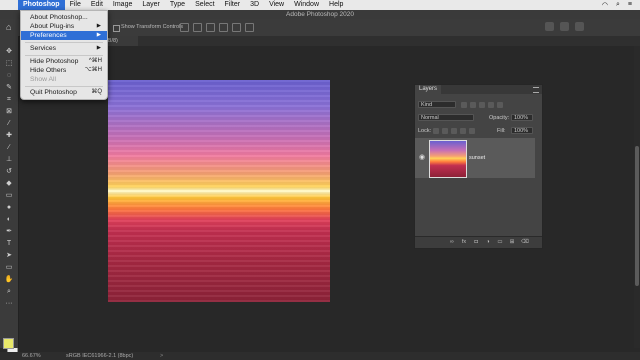  Describe the element at coordinates (64, 79) in the screenshot. I see `menu-item-show-all: Show All` at that location.